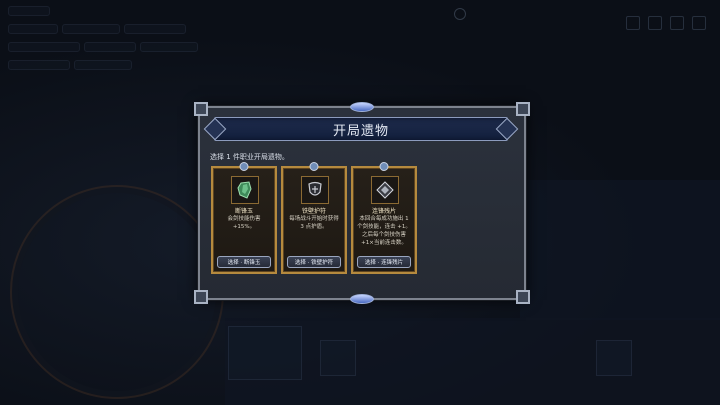  I want to click on relic-description: 会剑技能伤害 +15%。, so click(244, 223).